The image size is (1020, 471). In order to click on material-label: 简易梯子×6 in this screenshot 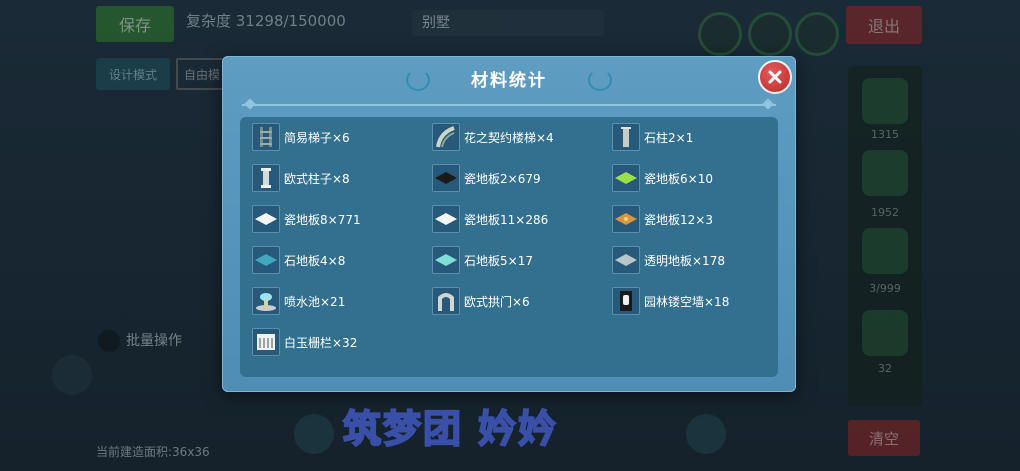, I will do `click(317, 137)`.